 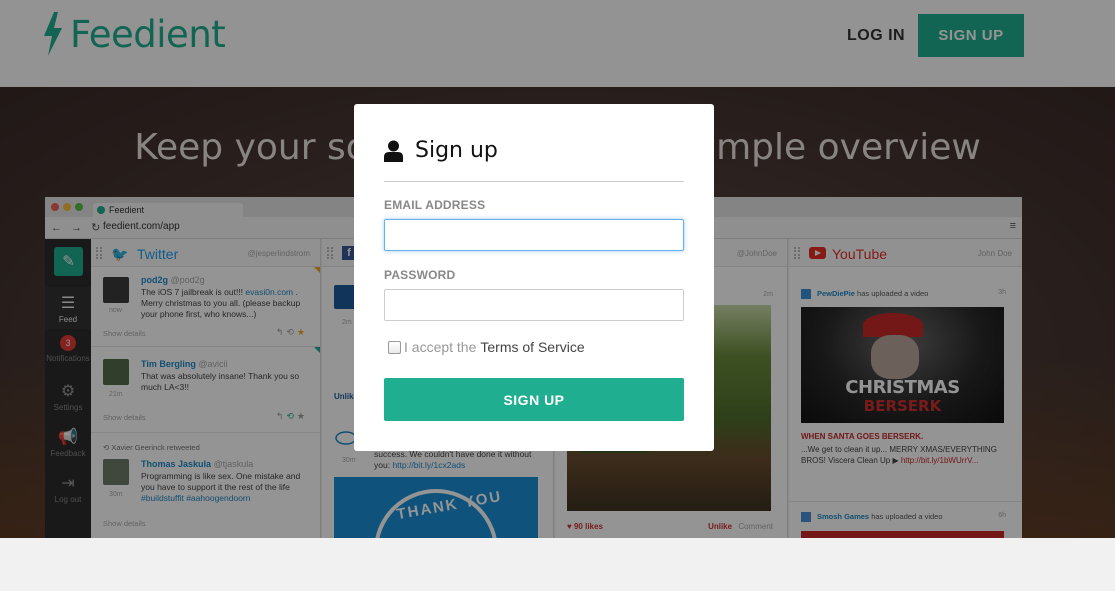 I want to click on terms-row: I accept the Terms of Service, so click(x=486, y=347).